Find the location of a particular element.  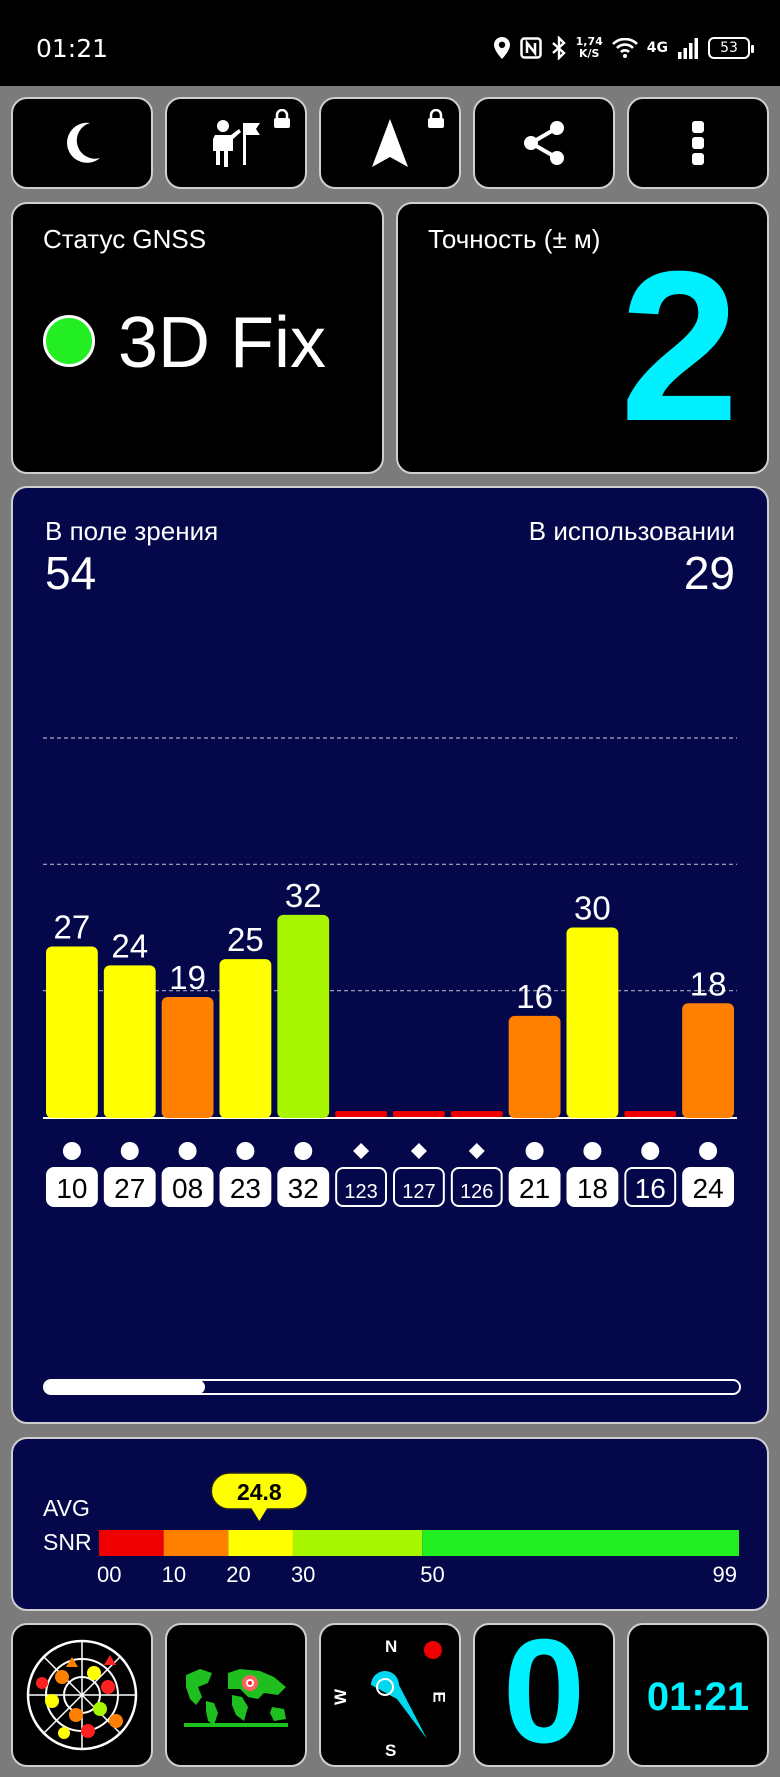

snr-bar-label: 25 is located at coordinates (245, 939).